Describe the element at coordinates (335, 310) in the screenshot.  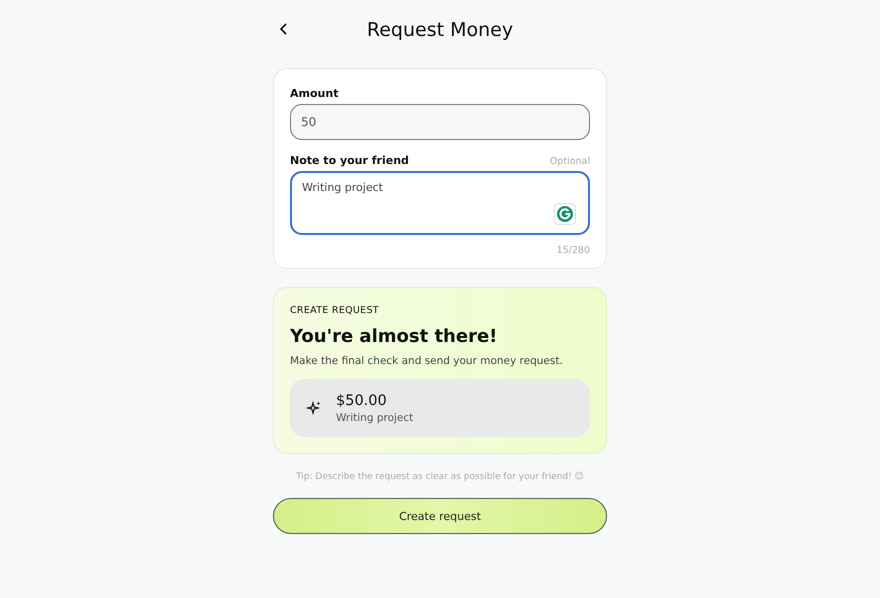
I see `section-label: CREATE REQUEST` at that location.